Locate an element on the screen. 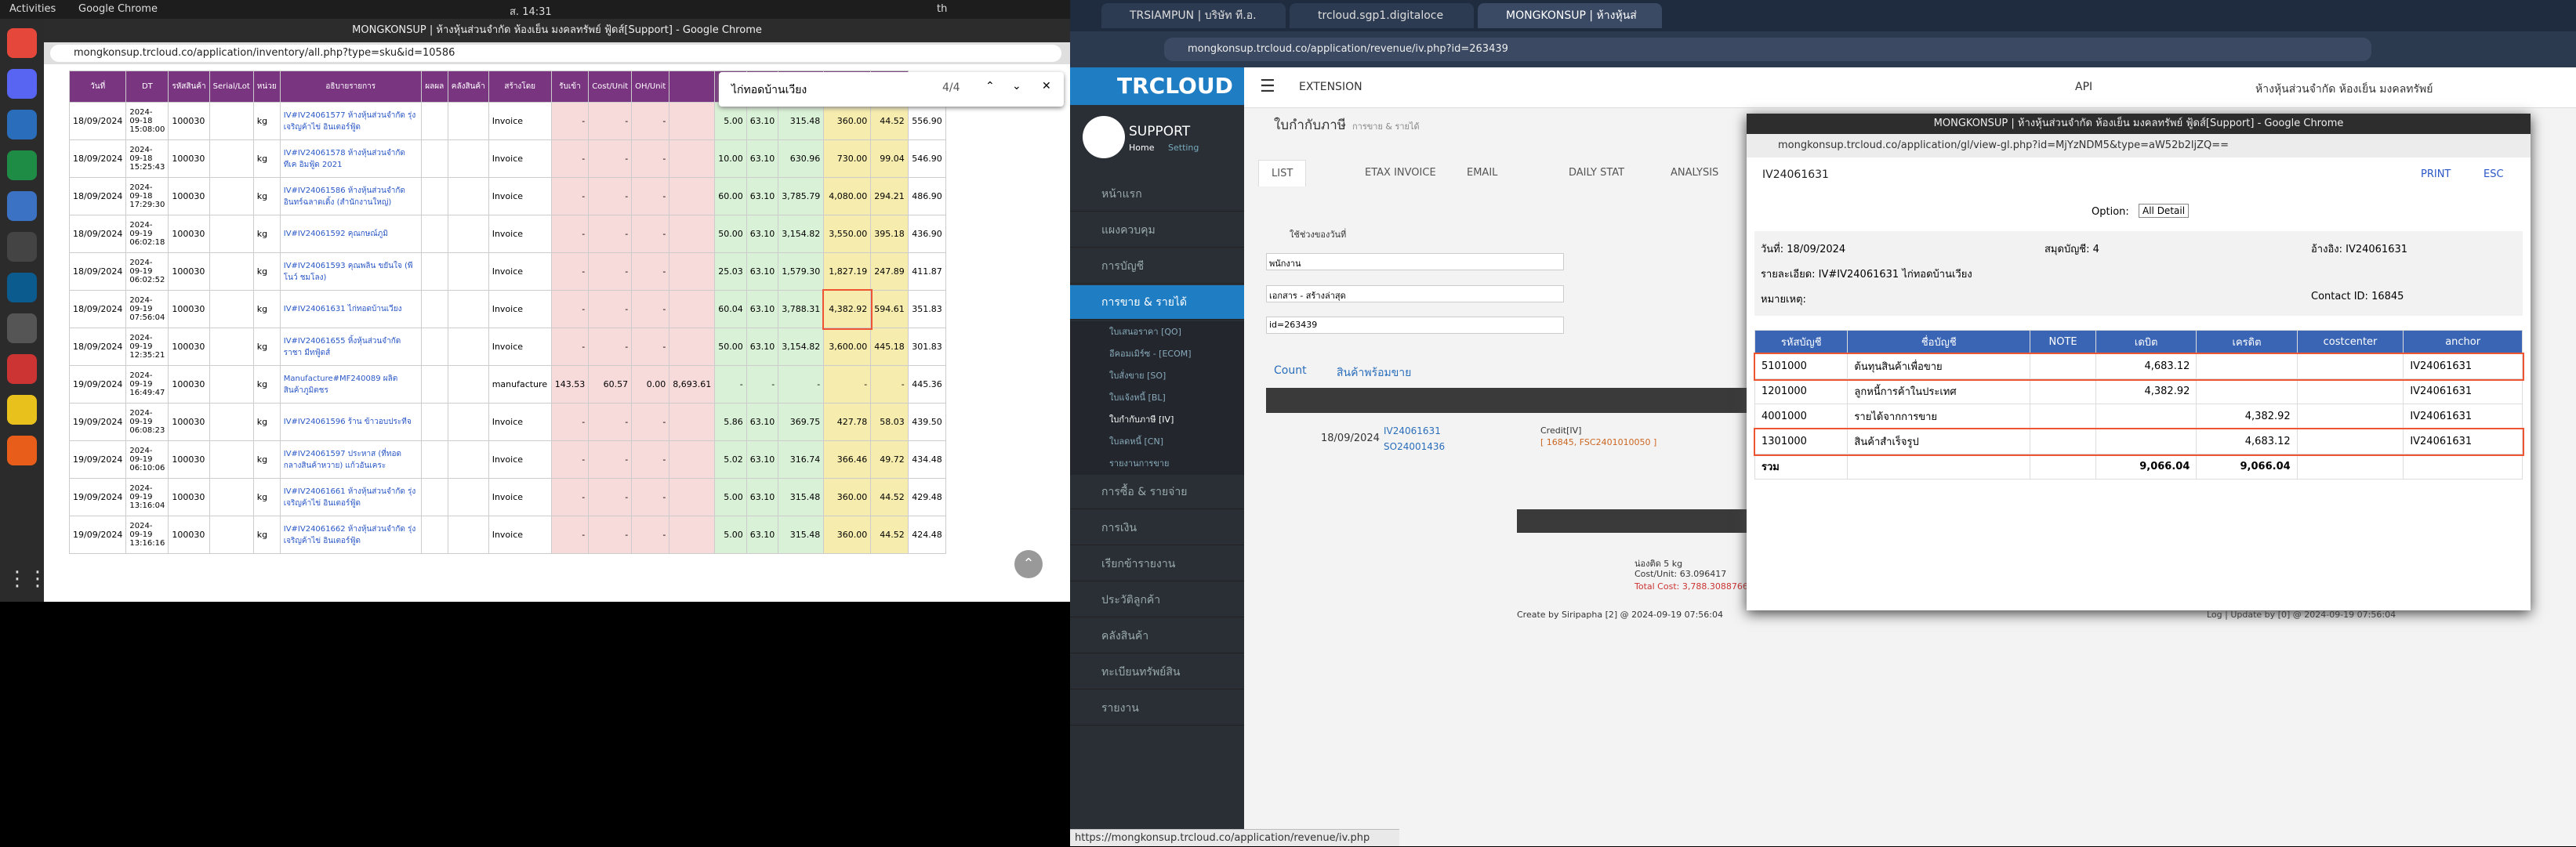 This screenshot has width=2576, height=847. calculator-icon is located at coordinates (22, 328).